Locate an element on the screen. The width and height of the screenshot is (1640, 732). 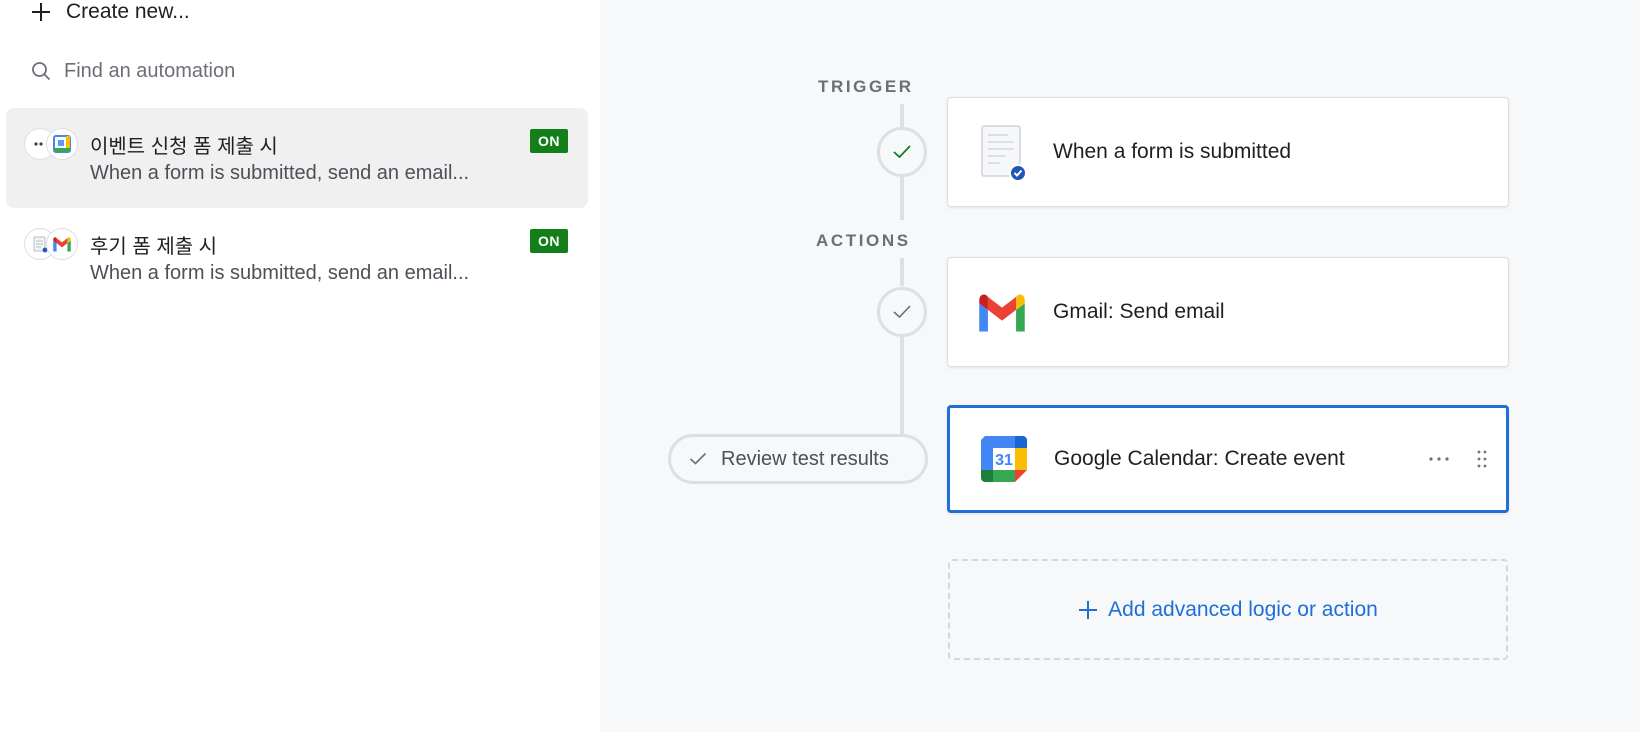
action-card-google-calendar: 31 Google Calendar: Create event is located at coordinates (1228, 459).